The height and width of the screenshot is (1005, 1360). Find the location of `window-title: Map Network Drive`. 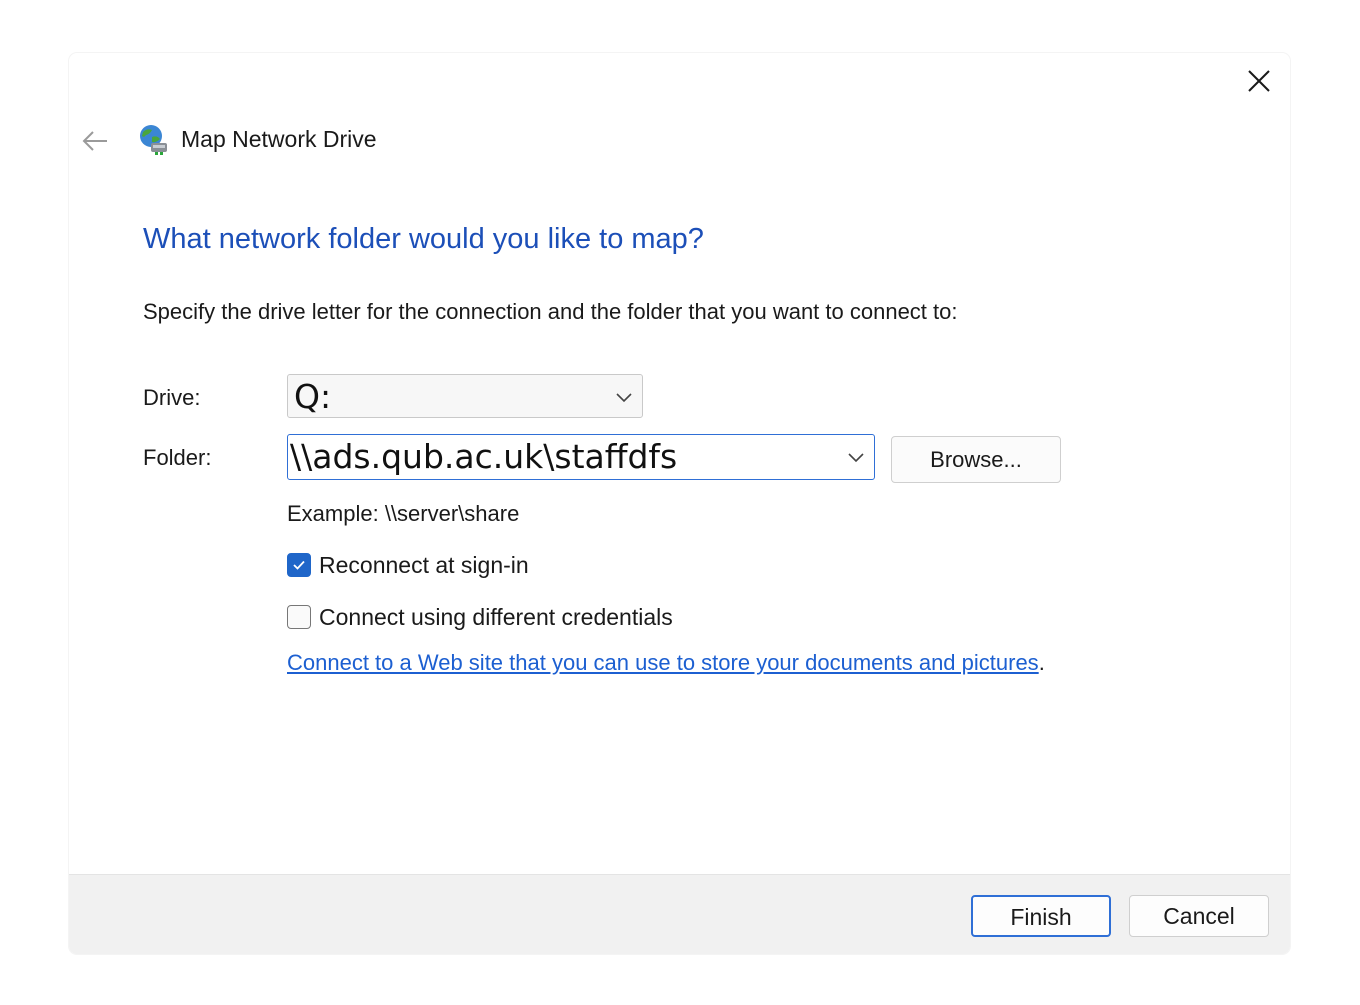

window-title: Map Network Drive is located at coordinates (279, 139).